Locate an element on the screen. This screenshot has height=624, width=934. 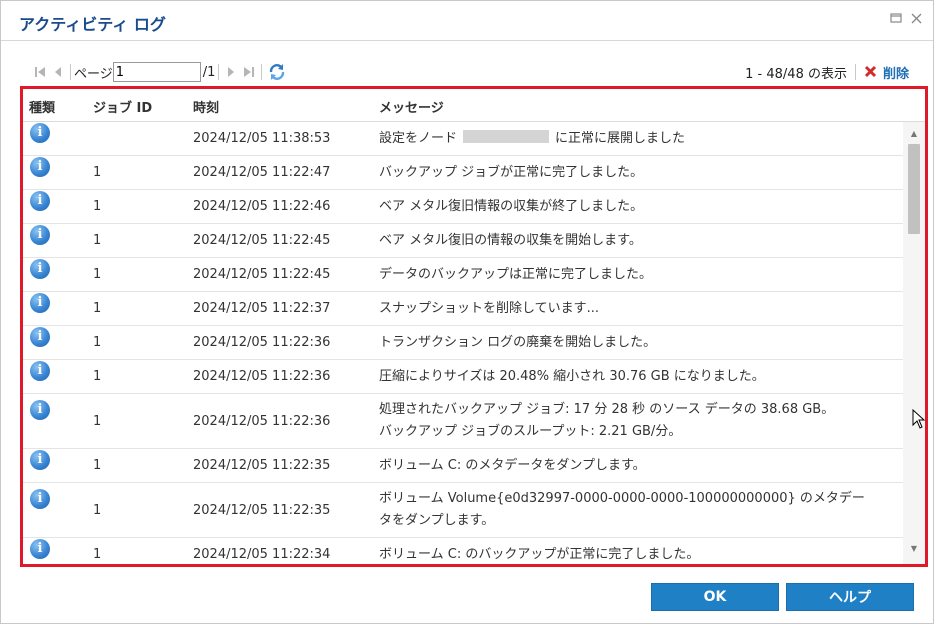
message-text: データのバックアップは正常に完了しました。 is located at coordinates (516, 274).